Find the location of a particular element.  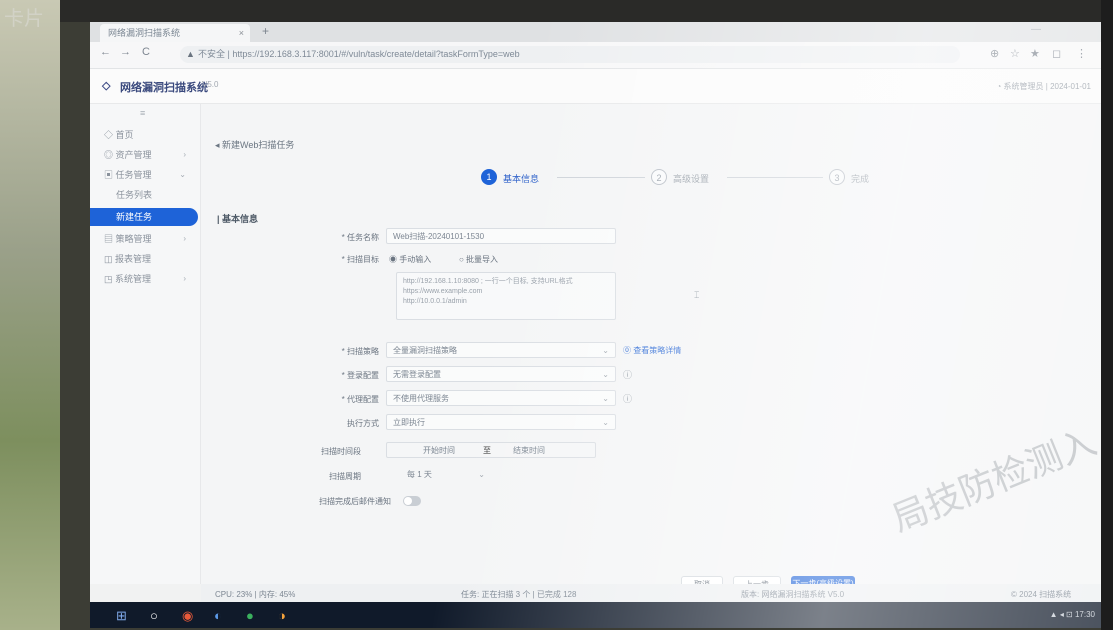

step-3-circle: 3 is located at coordinates (837, 177).